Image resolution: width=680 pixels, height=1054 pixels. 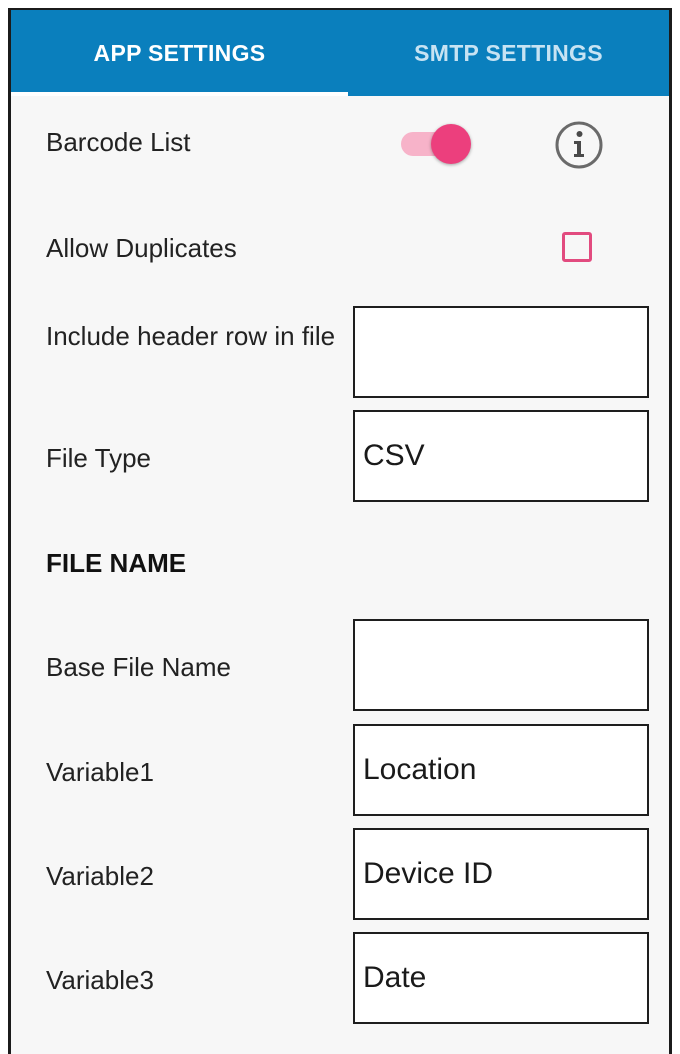 What do you see at coordinates (501, 874) in the screenshot?
I see `variable2-field: Device ID` at bounding box center [501, 874].